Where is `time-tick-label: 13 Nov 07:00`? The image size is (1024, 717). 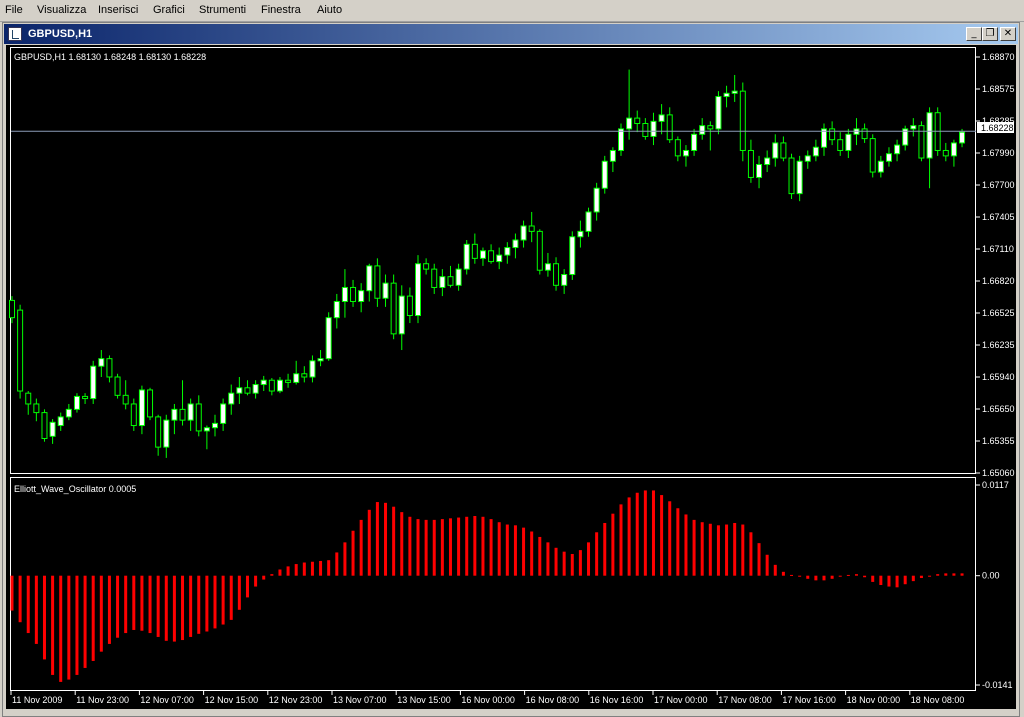
time-tick-label: 13 Nov 07:00 is located at coordinates (360, 700).